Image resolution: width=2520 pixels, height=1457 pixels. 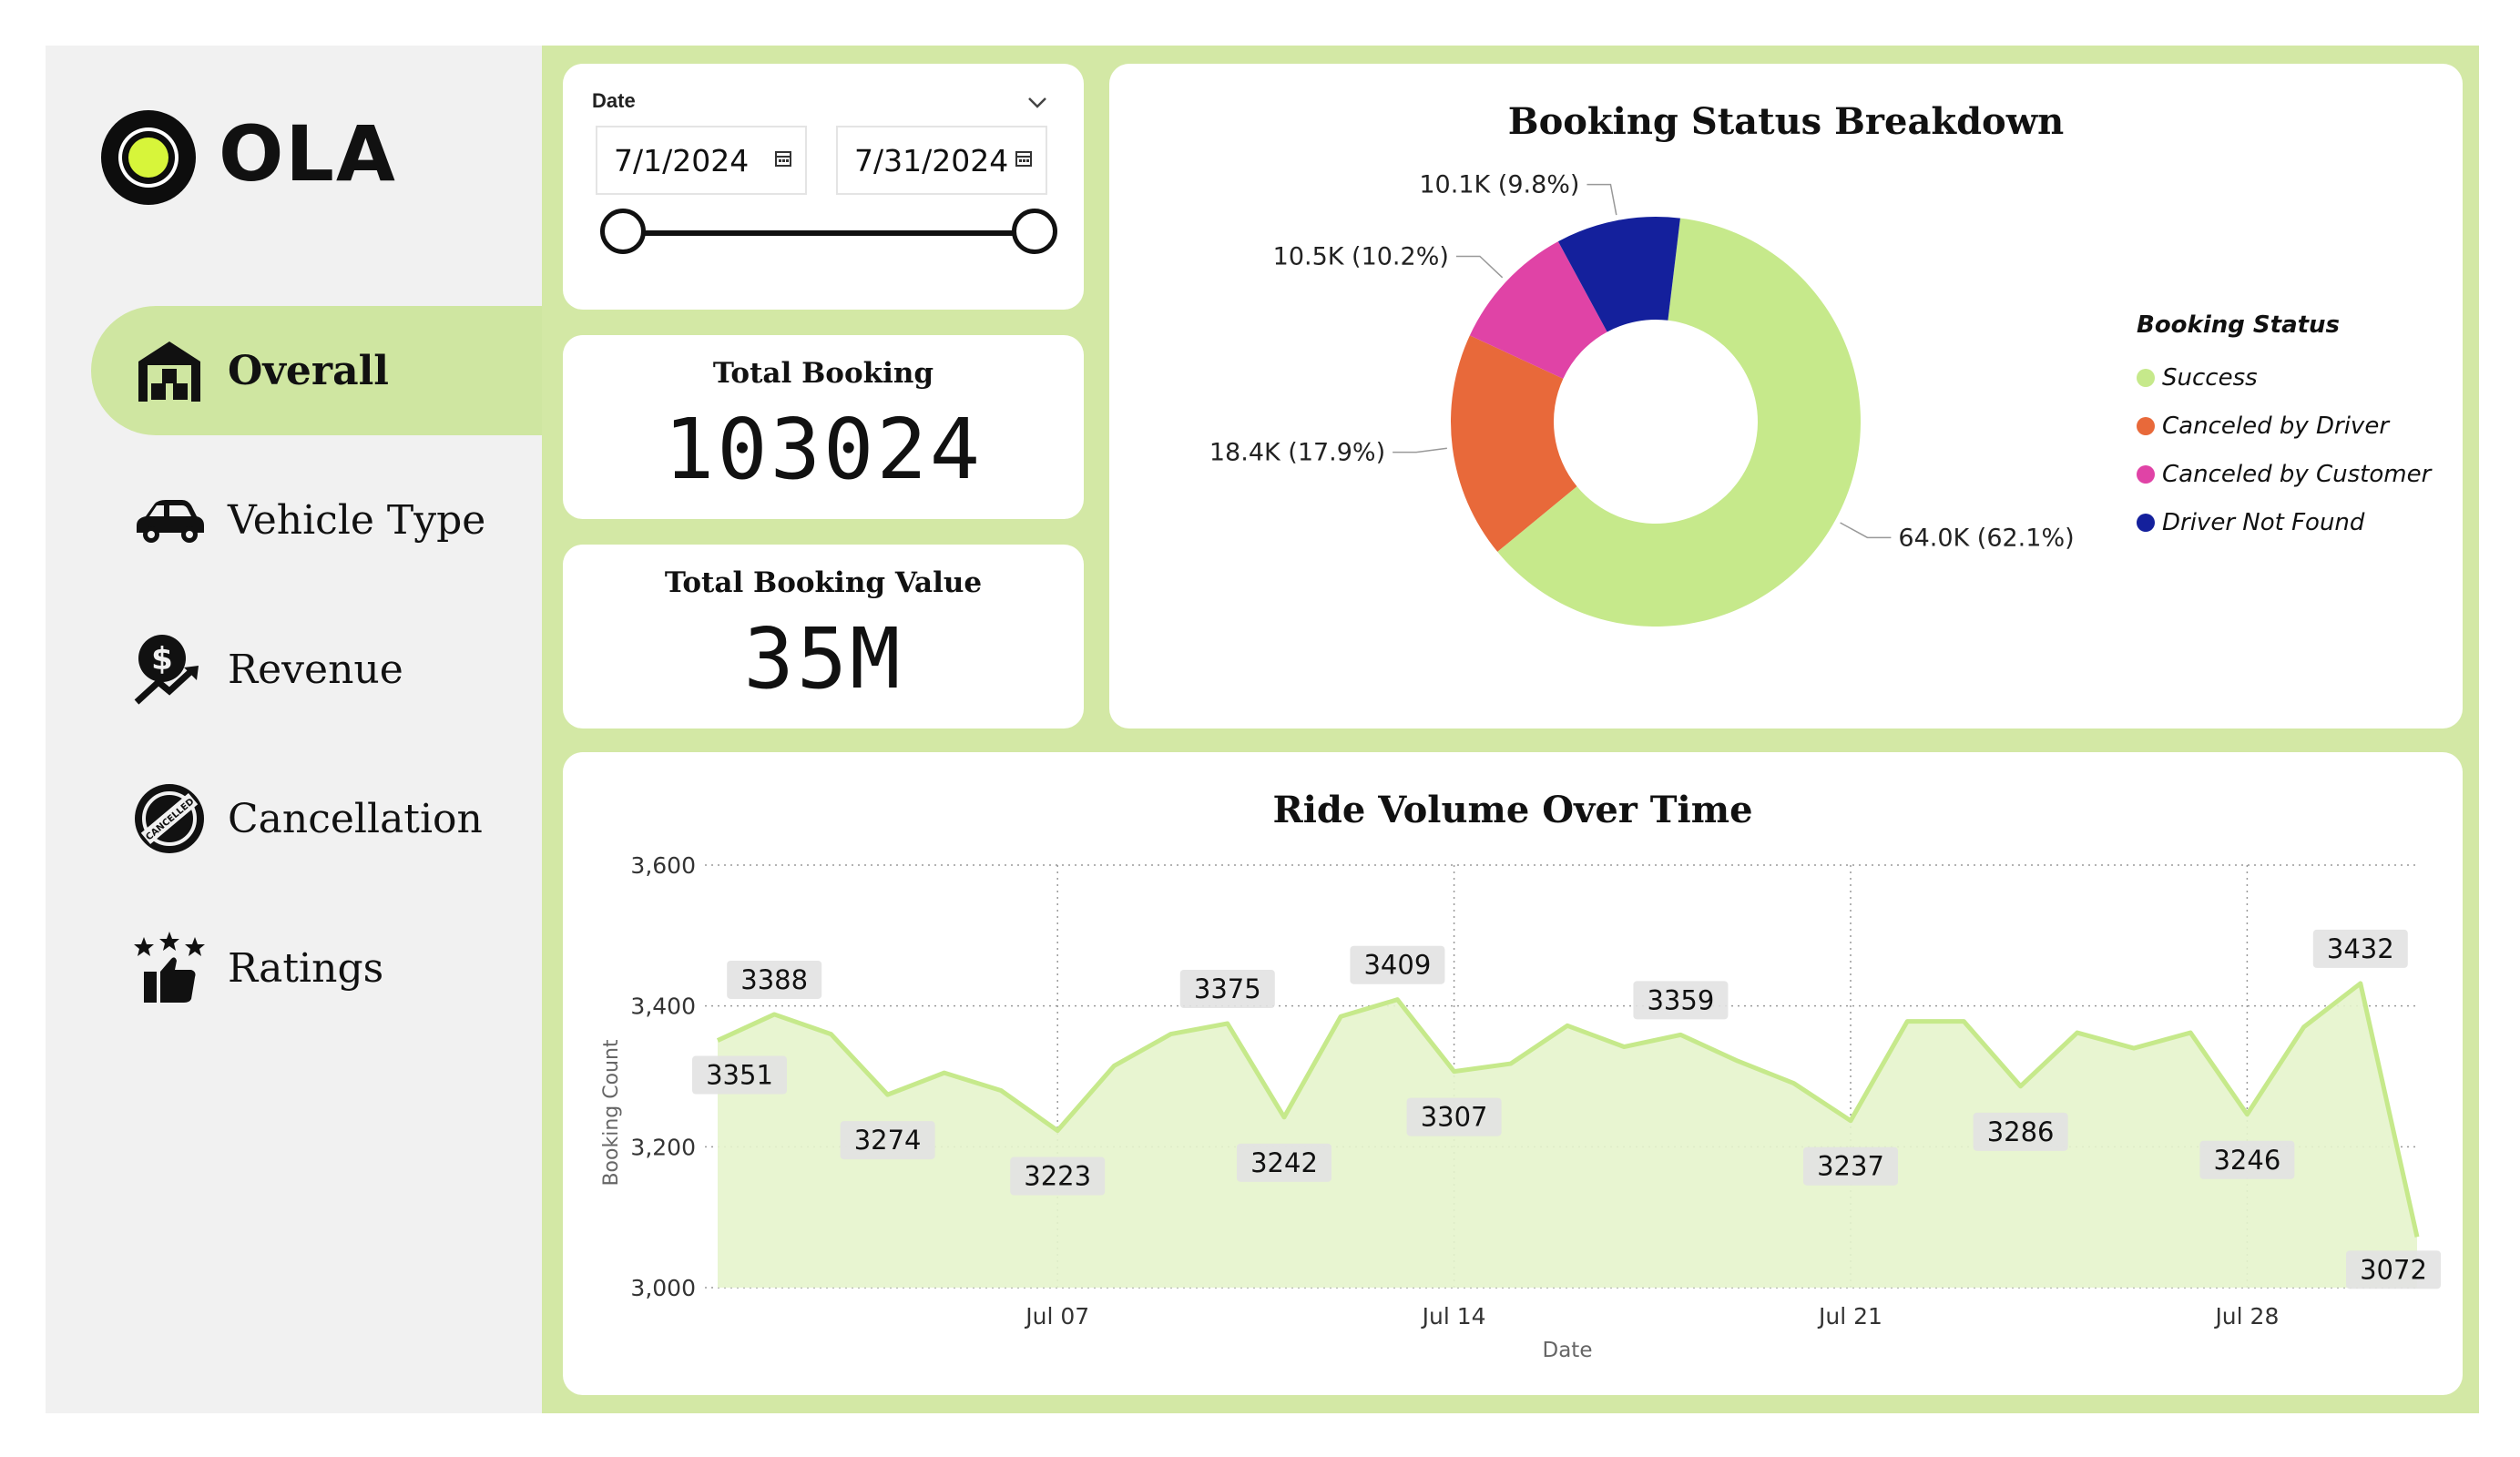 I want to click on legend-item: Driver Not Found, so click(x=2284, y=522).